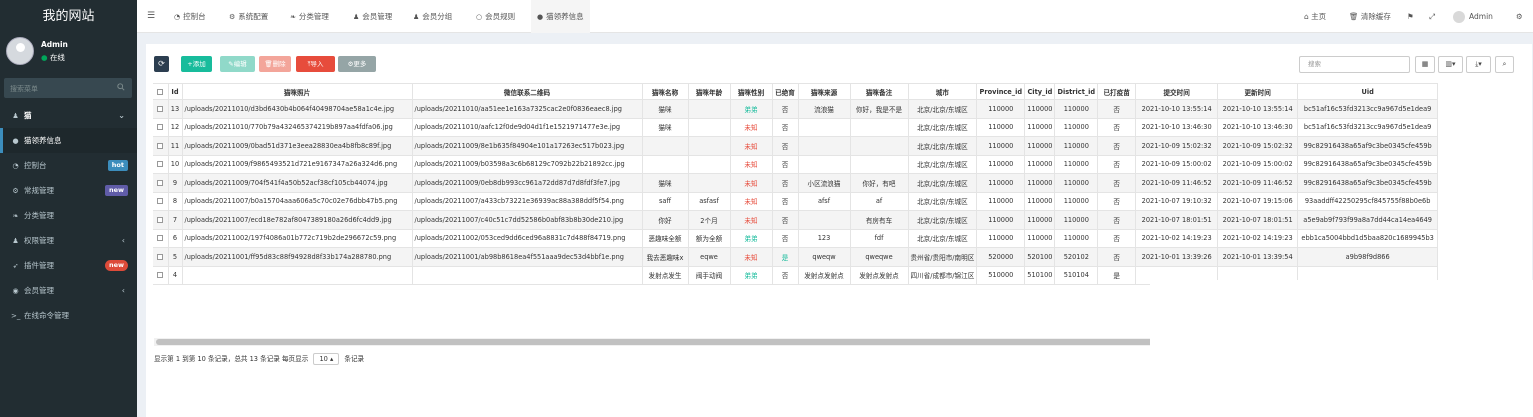  I want to click on column-header: 猫咪名称, so click(665, 91).